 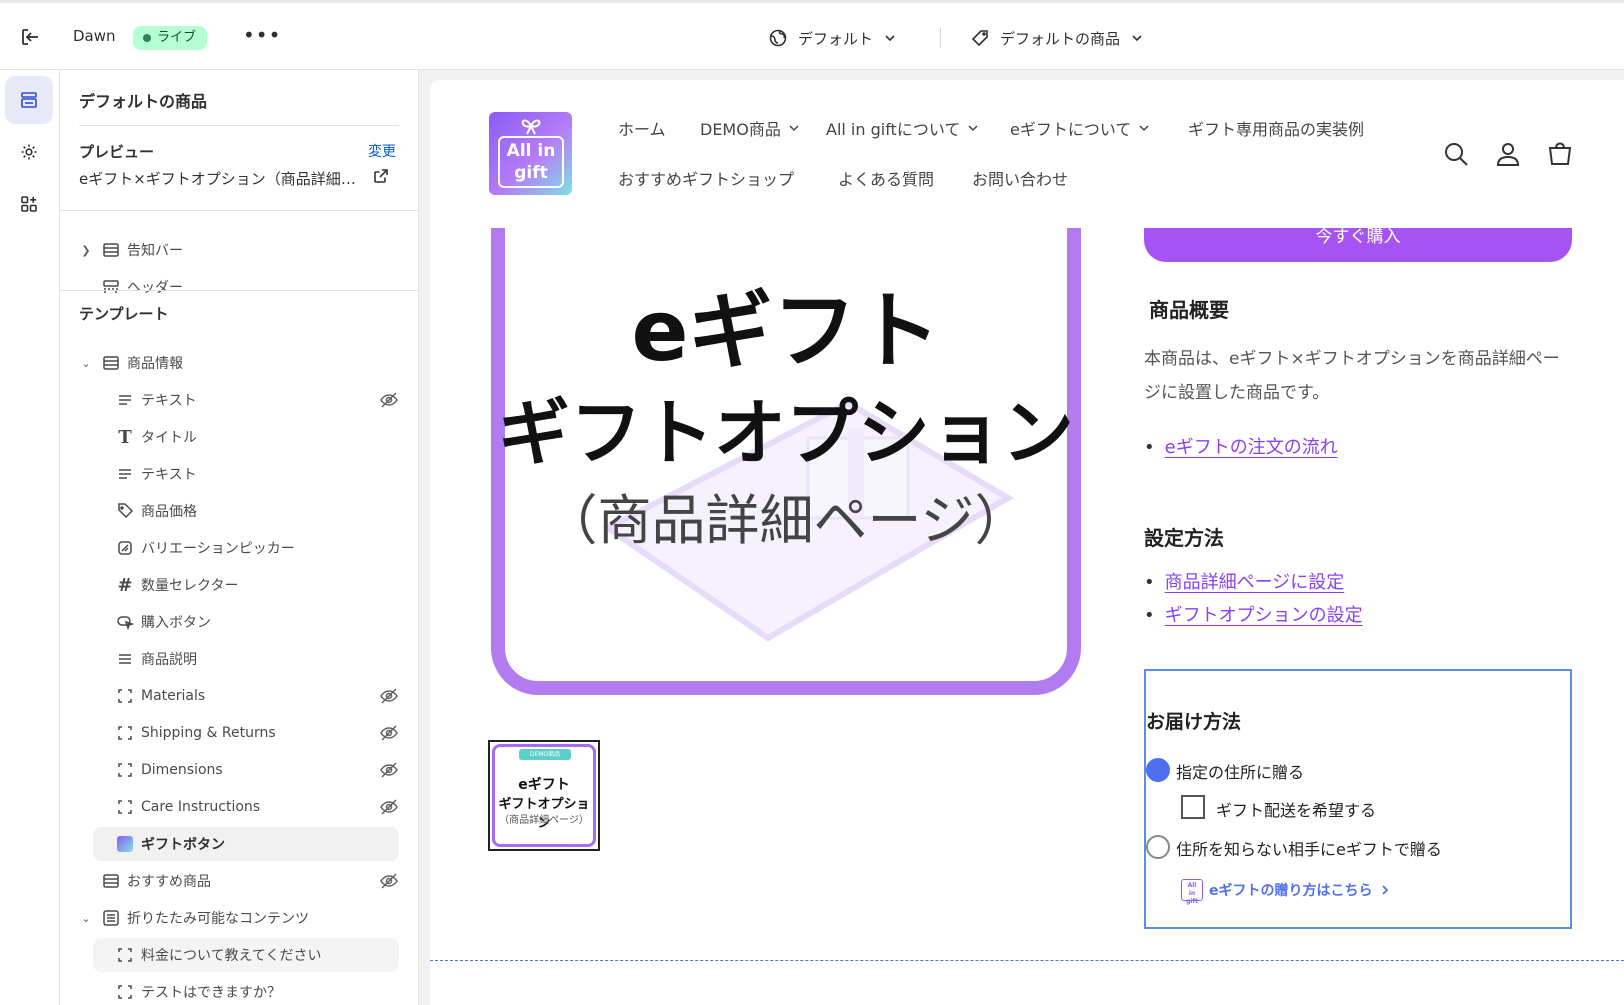 I want to click on block-label: 購入ボタン, so click(x=176, y=623).